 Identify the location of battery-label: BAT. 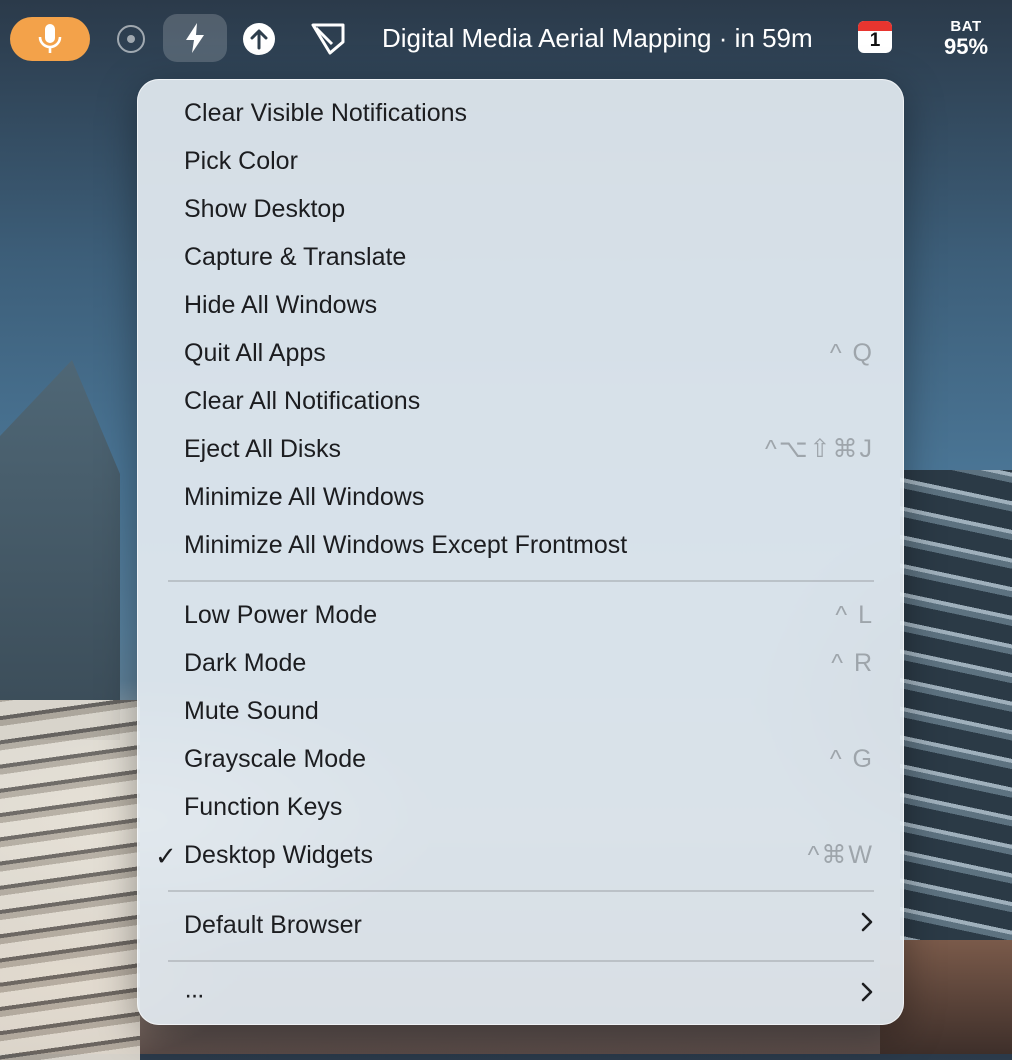
(966, 26).